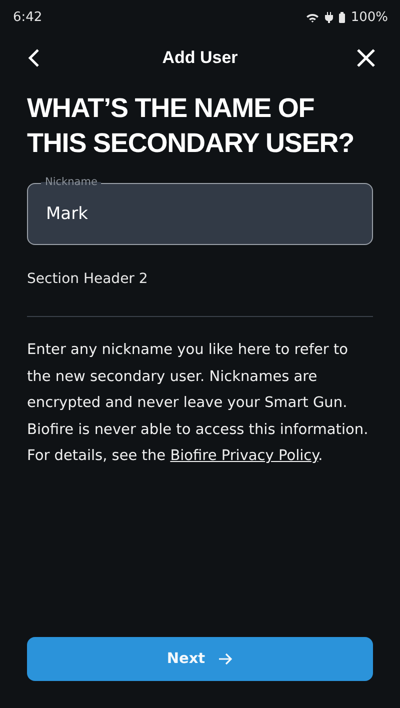  What do you see at coordinates (366, 58) in the screenshot?
I see `close-button` at bounding box center [366, 58].